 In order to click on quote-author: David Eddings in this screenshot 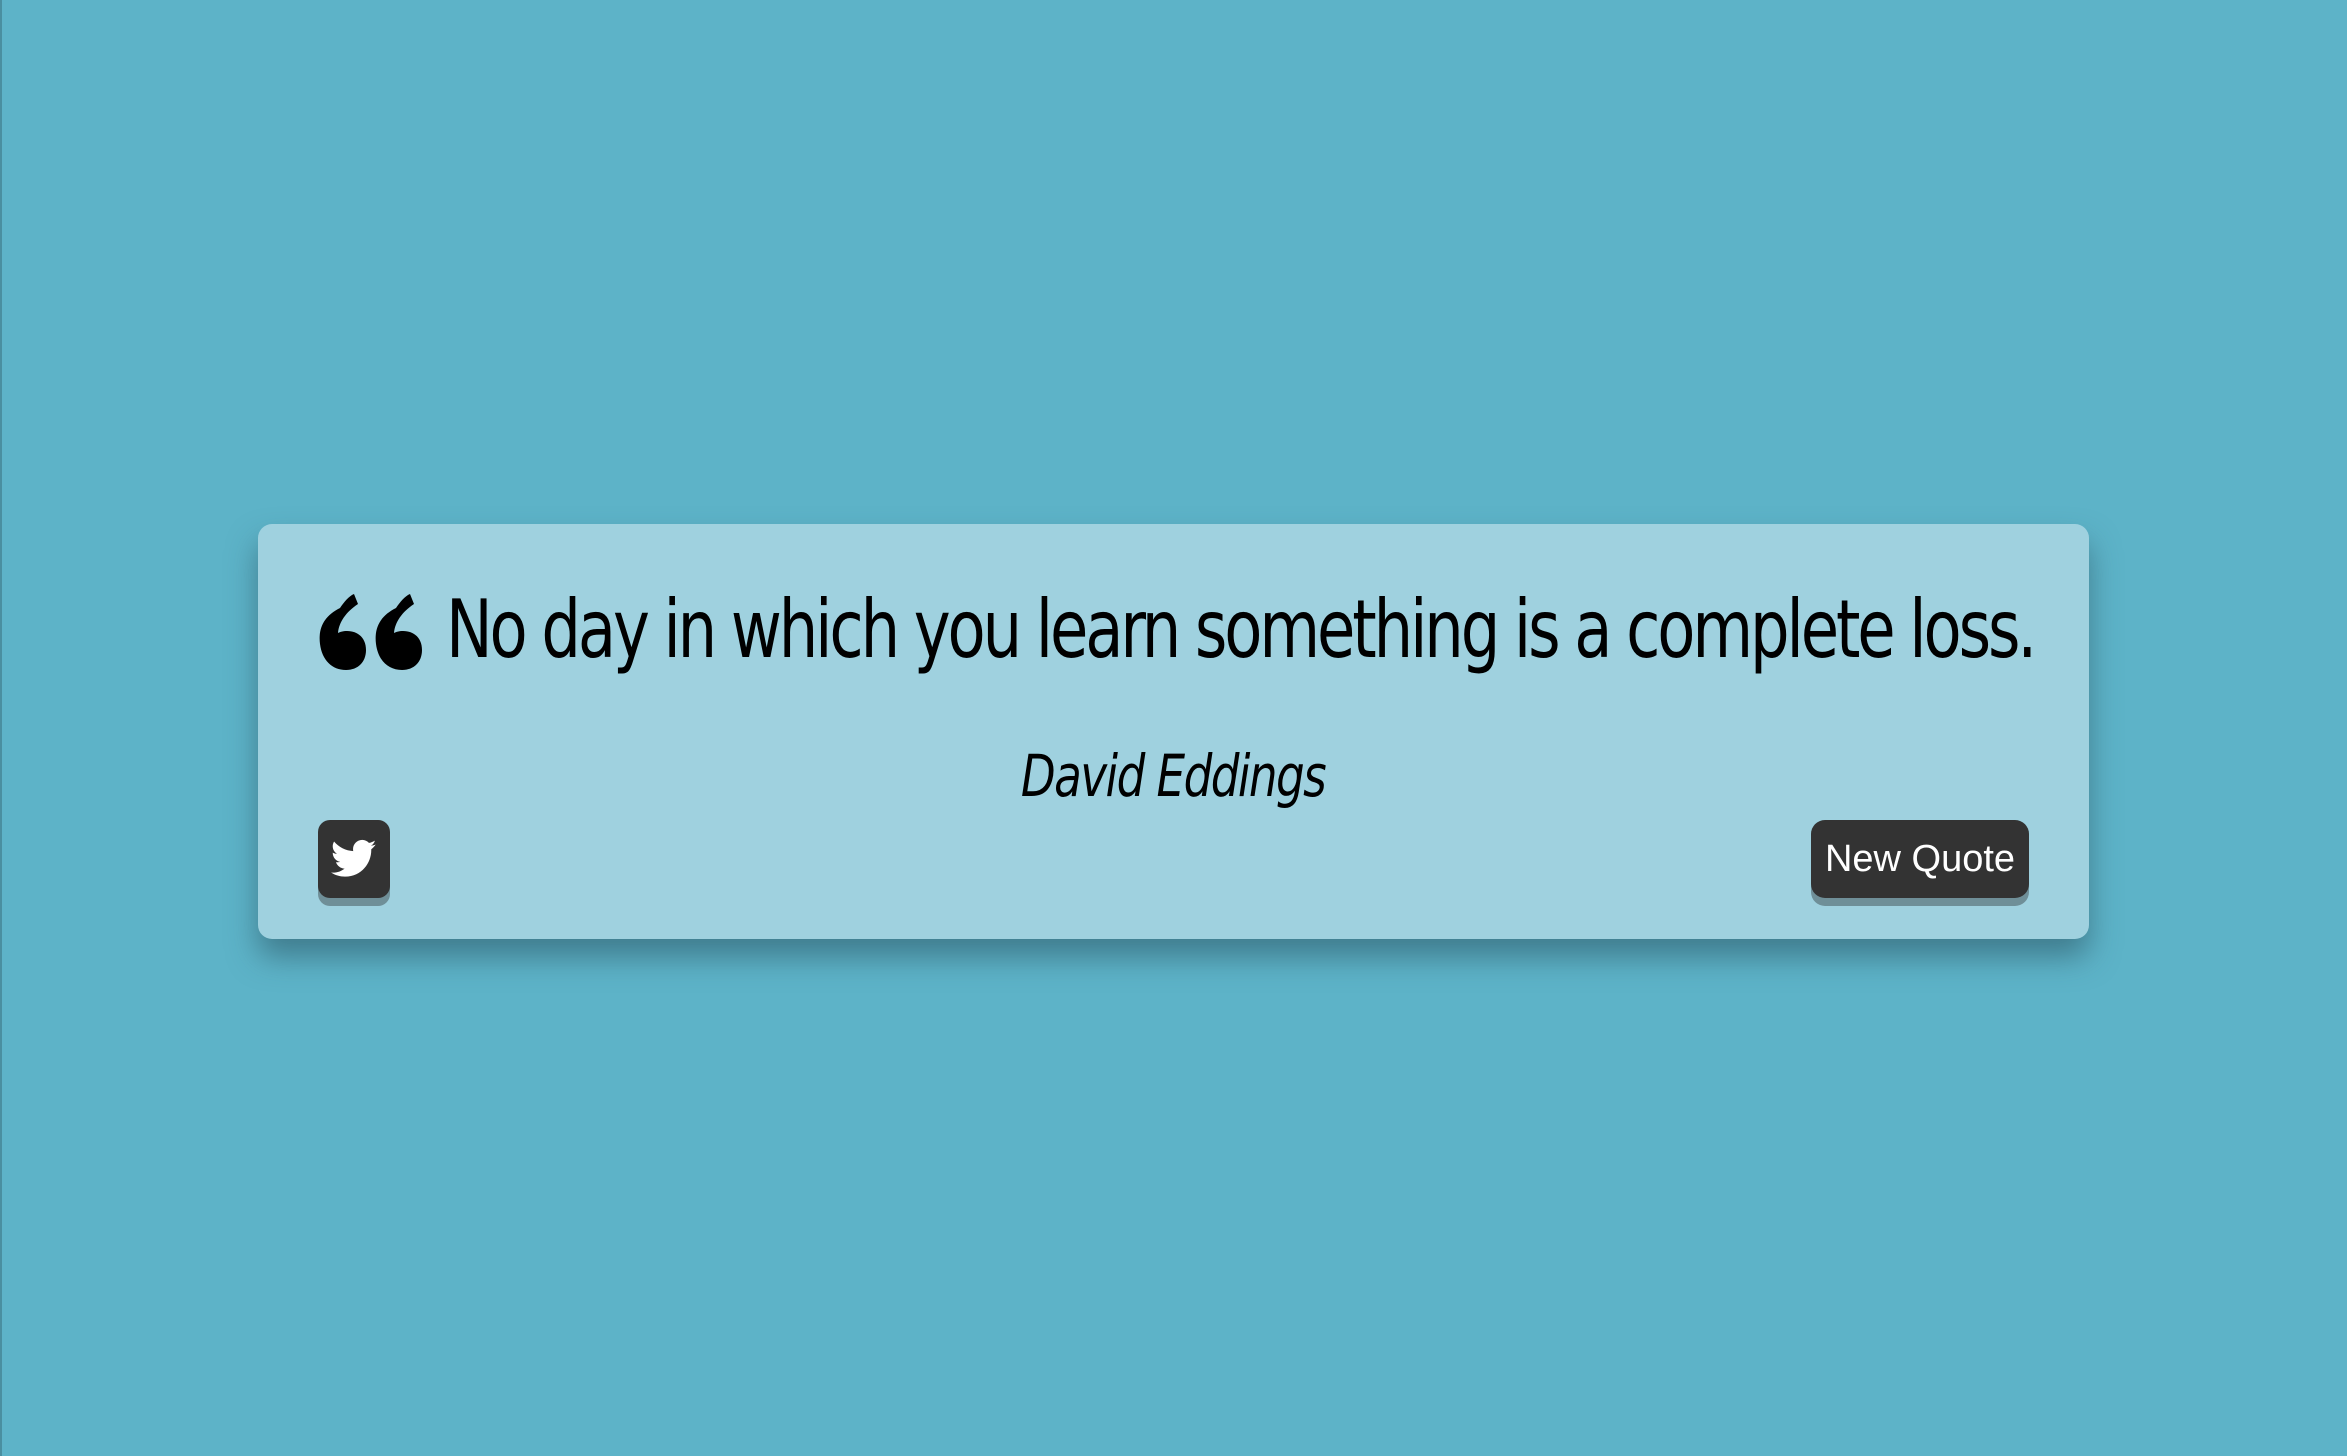, I will do `click(1173, 776)`.